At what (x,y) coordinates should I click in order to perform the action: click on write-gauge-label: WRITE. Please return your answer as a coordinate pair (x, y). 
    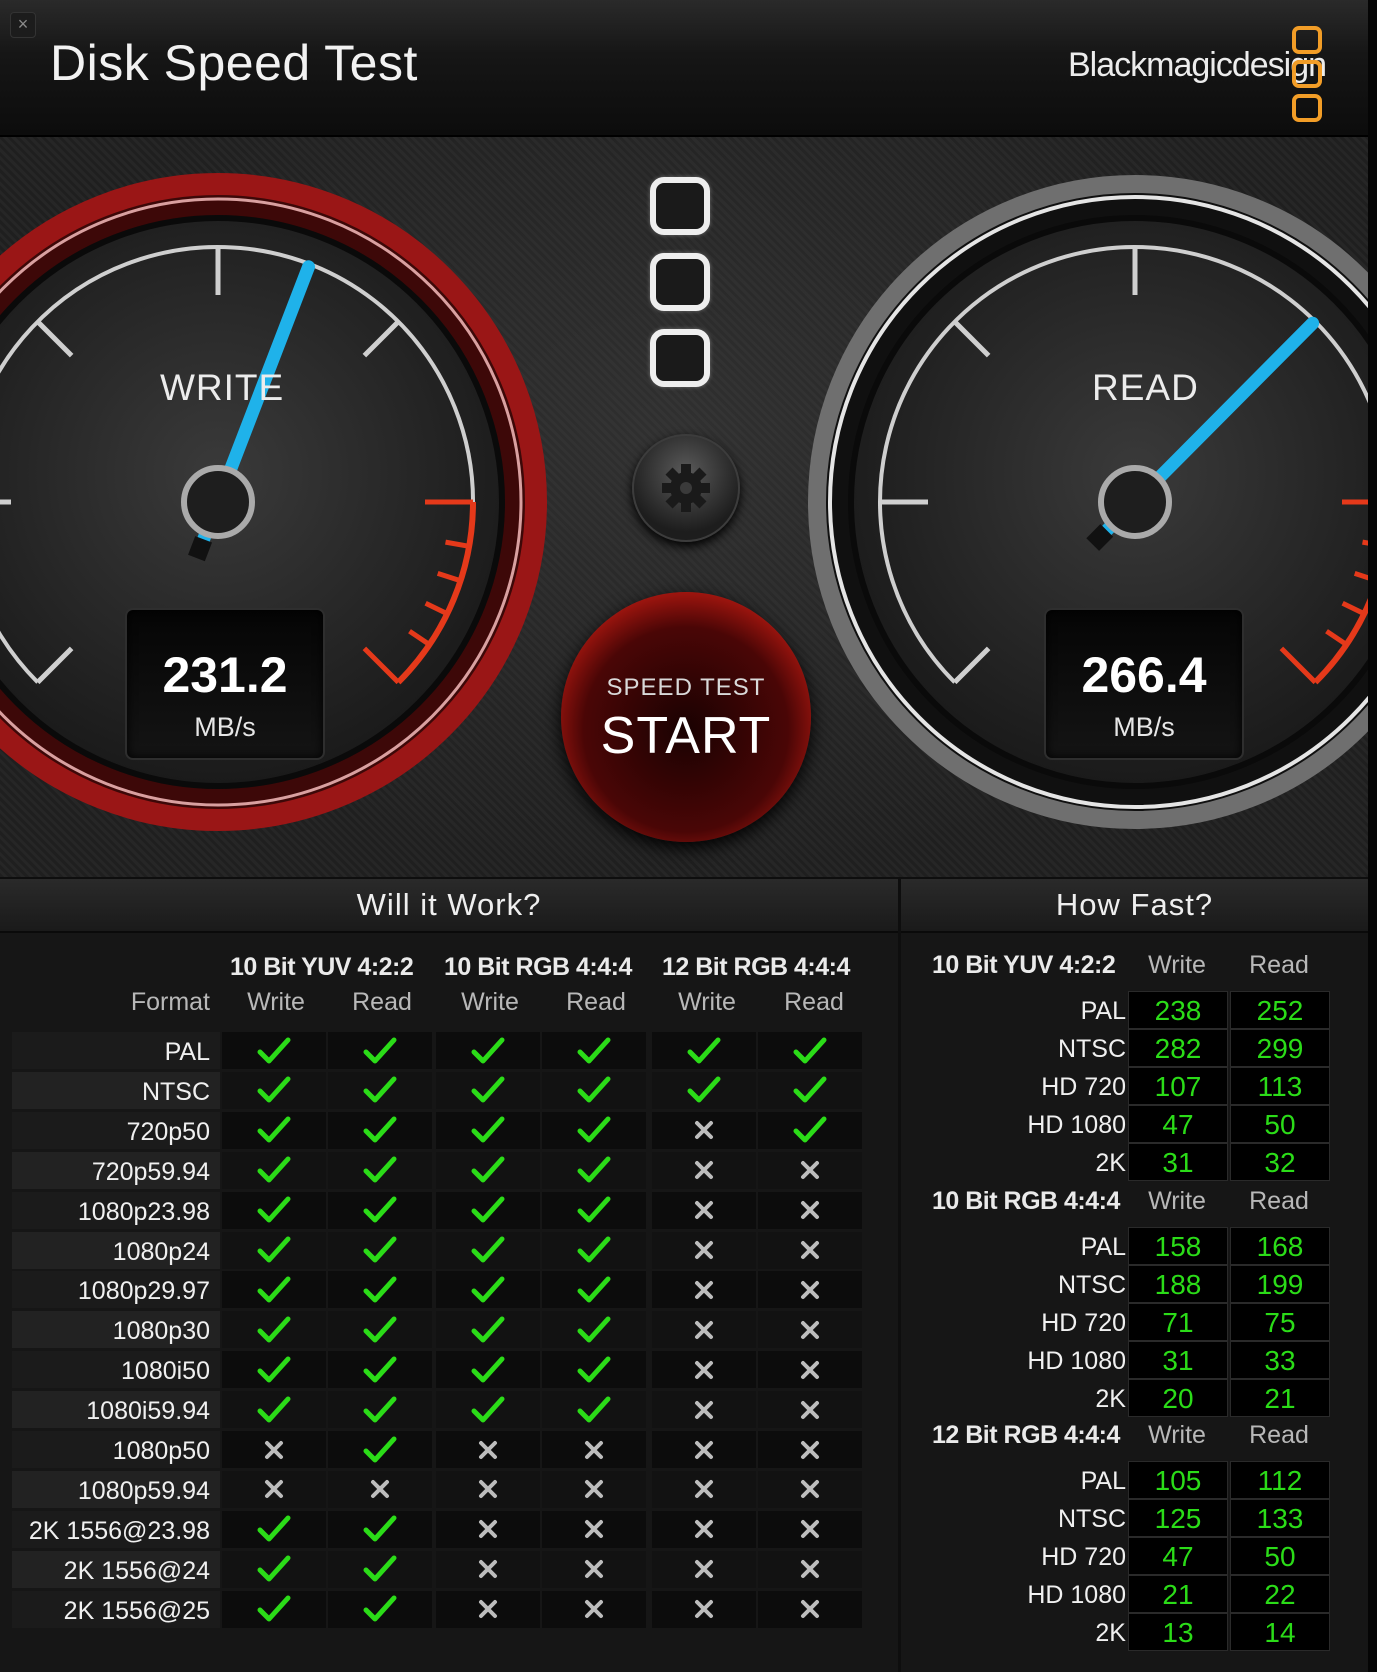
    Looking at the image, I should click on (222, 387).